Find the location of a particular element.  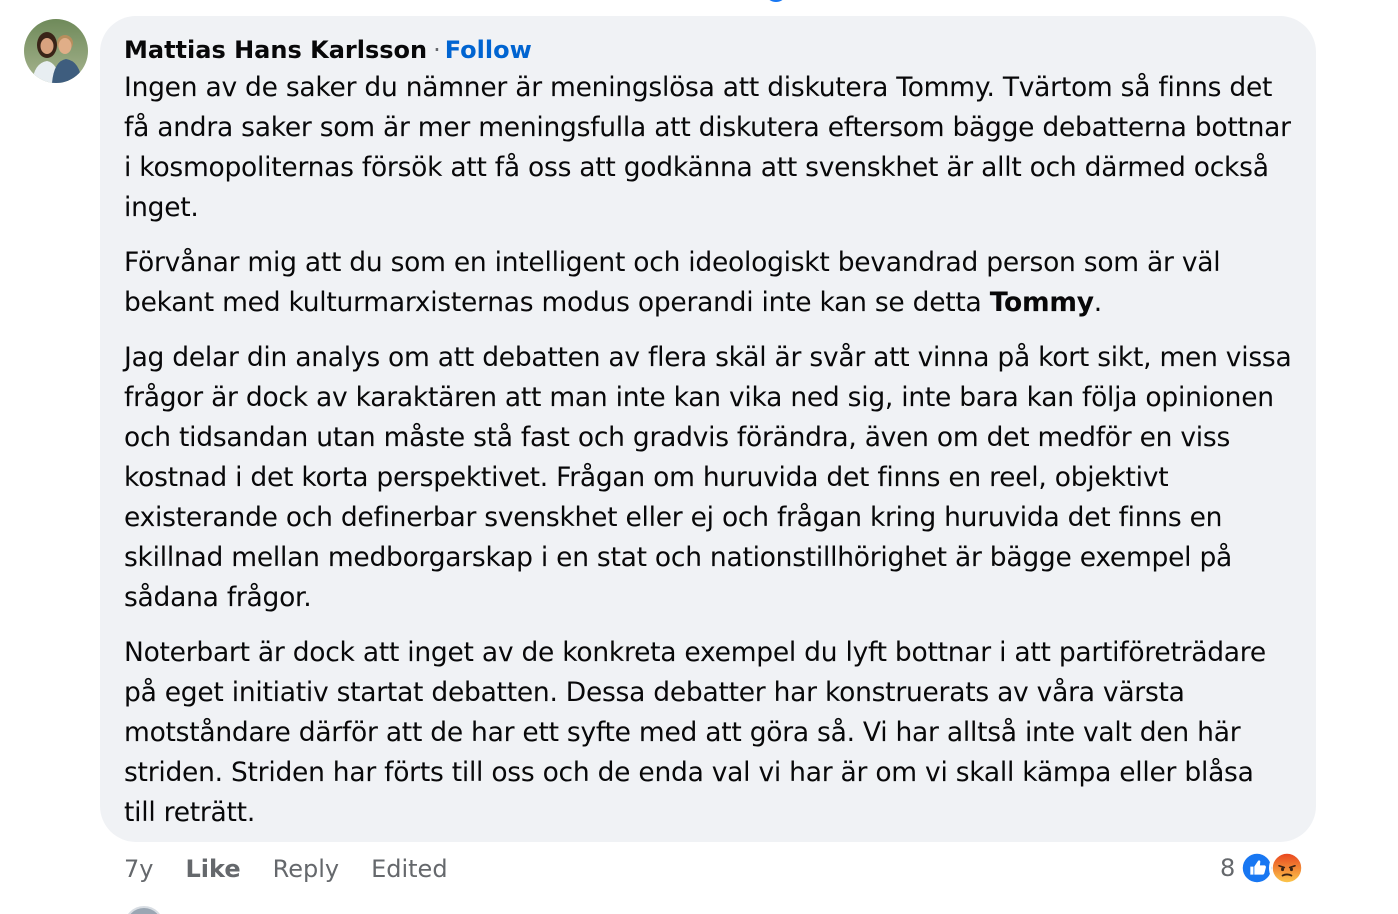

tagged-name: Tommy is located at coordinates (1042, 302).